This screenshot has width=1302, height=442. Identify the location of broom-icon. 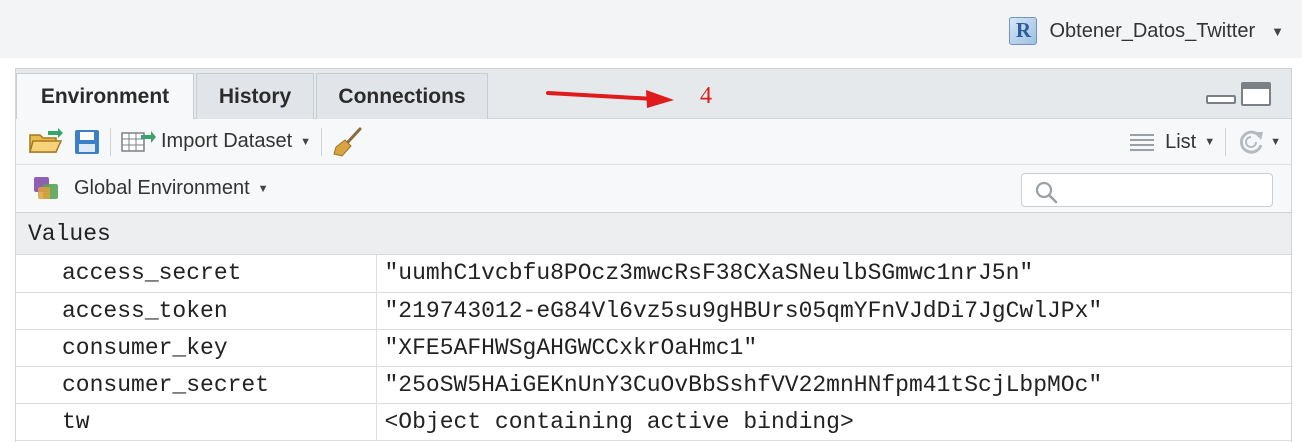
(347, 142).